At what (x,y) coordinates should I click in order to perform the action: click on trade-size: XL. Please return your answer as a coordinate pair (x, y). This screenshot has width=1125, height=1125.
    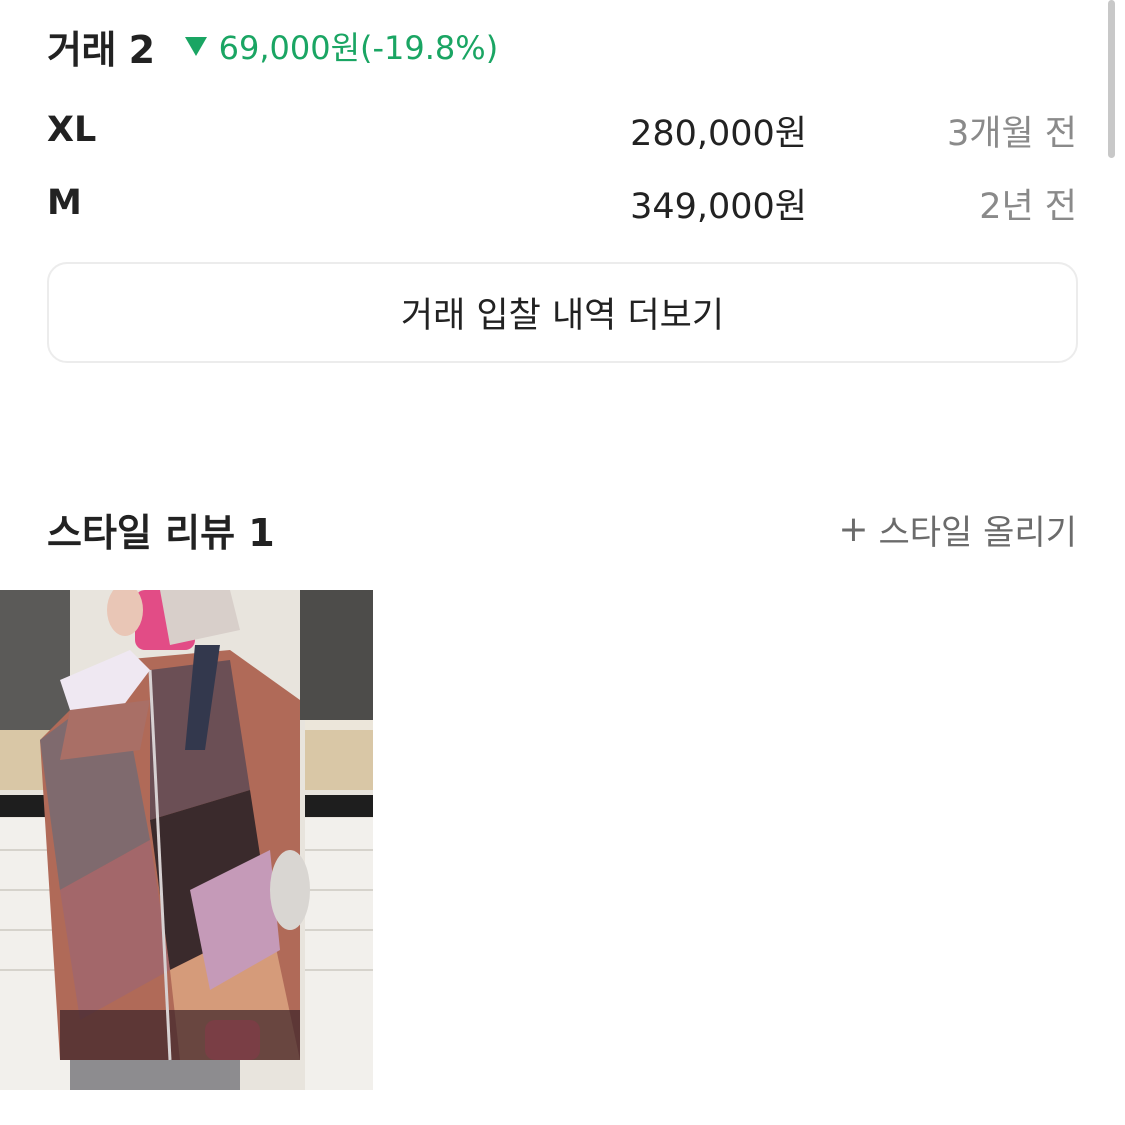
    Looking at the image, I should click on (72, 130).